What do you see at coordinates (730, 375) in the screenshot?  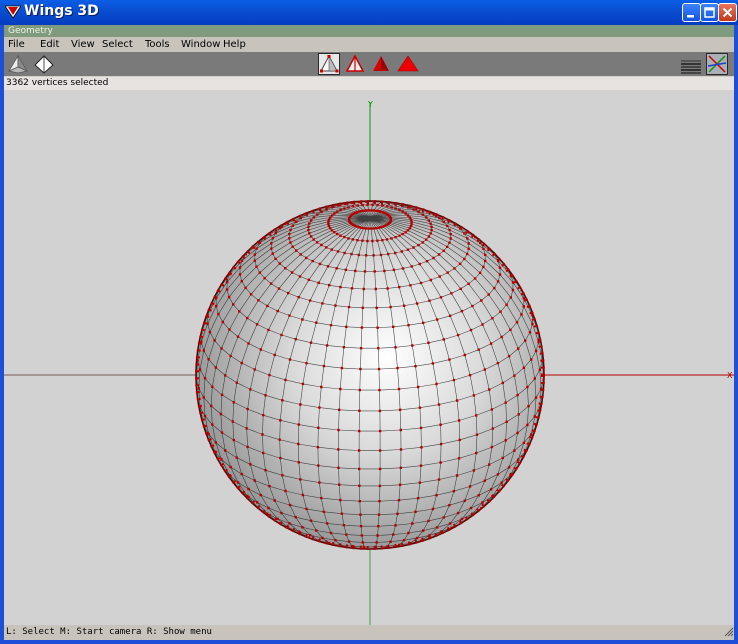 I see `x-axis-label: X` at bounding box center [730, 375].